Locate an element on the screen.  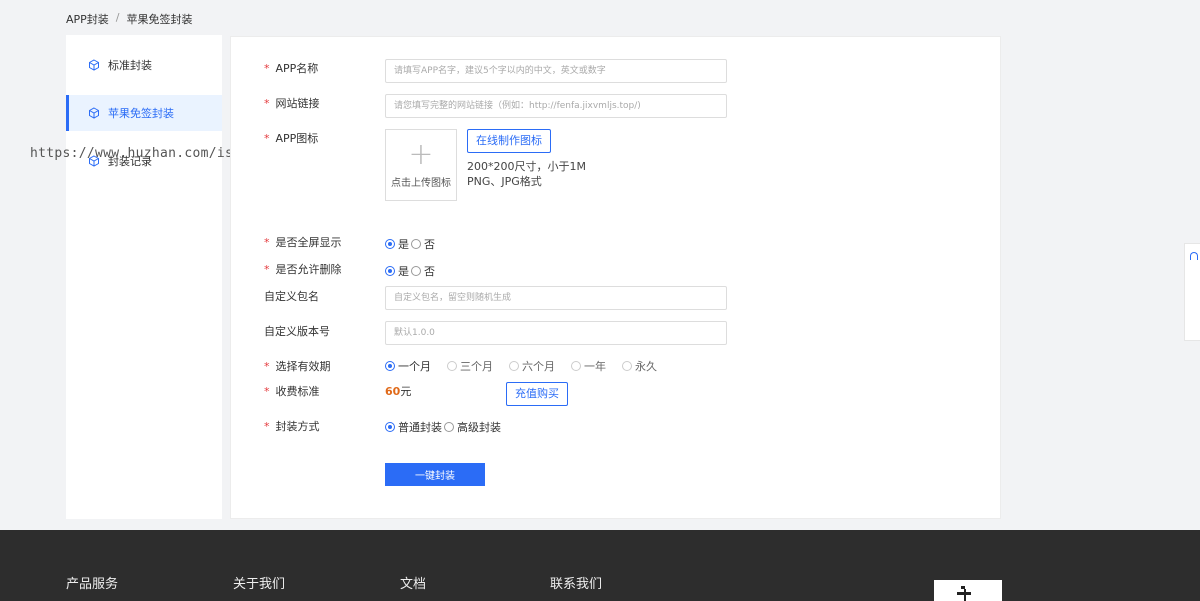
validity-option-3-months: 三个月 is located at coordinates (470, 366).